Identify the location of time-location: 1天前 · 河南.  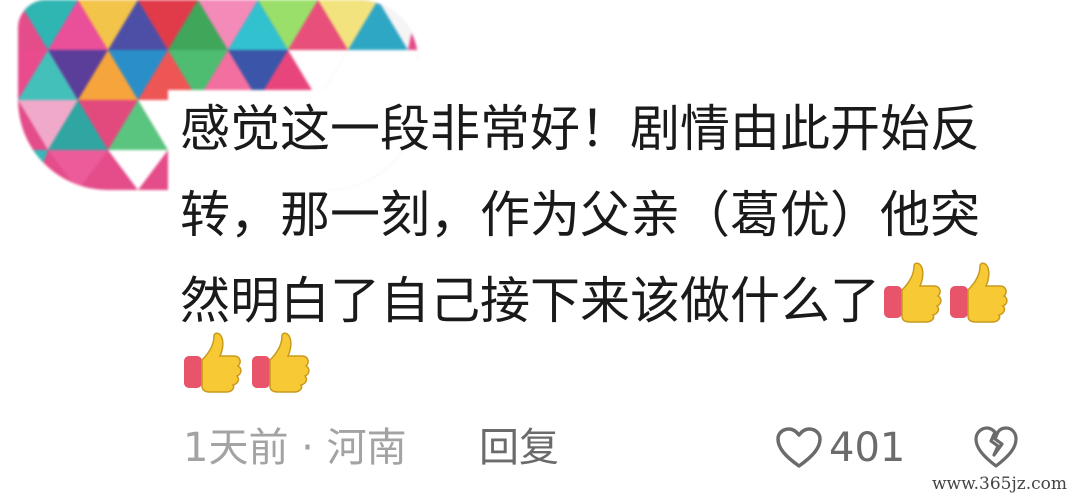
(295, 448).